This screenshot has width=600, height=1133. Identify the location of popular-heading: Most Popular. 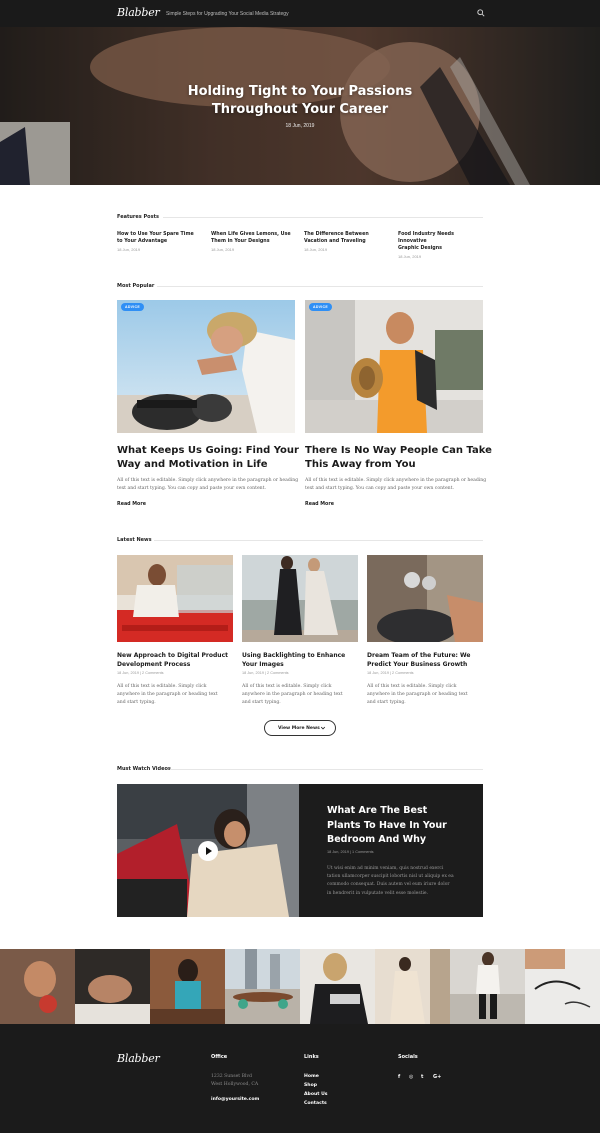
(136, 286).